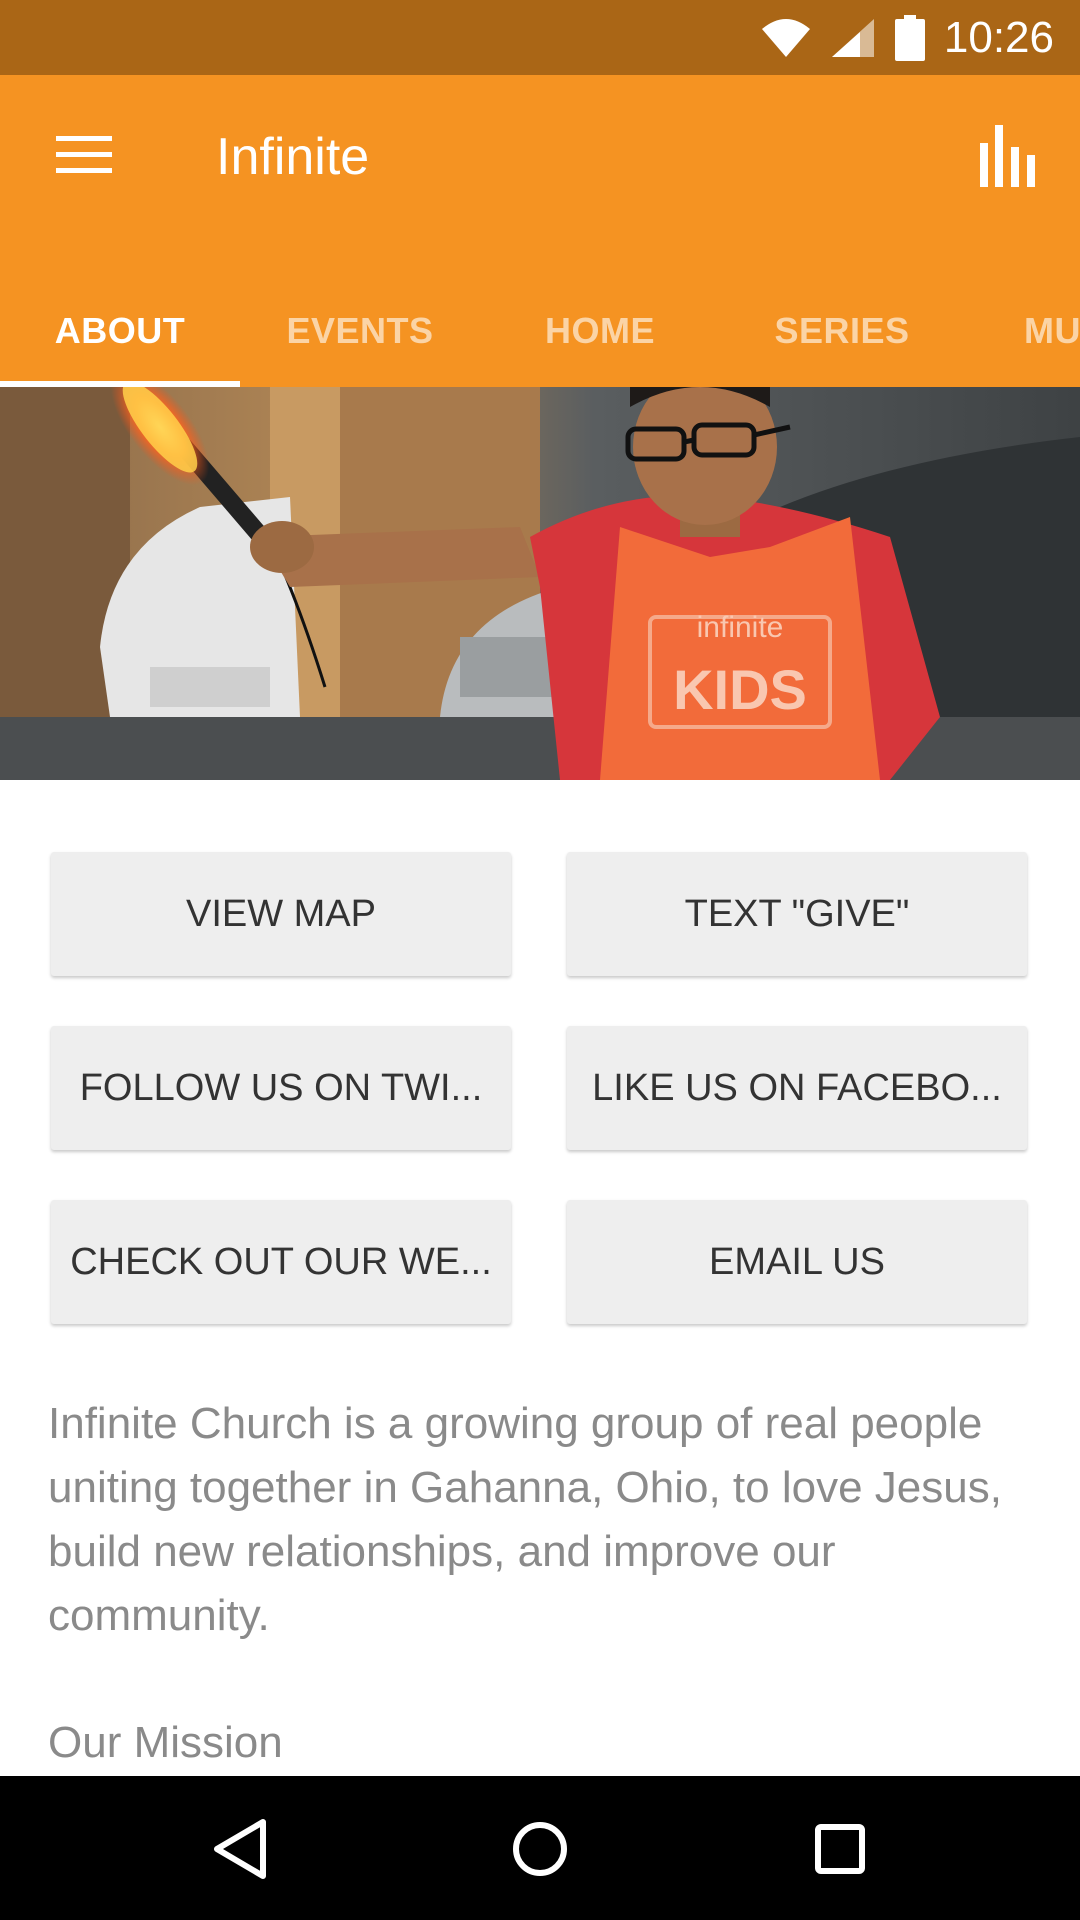 The image size is (1080, 1920). Describe the element at coordinates (797, 914) in the screenshot. I see `text-give-button: TEXT "GIVE"` at that location.